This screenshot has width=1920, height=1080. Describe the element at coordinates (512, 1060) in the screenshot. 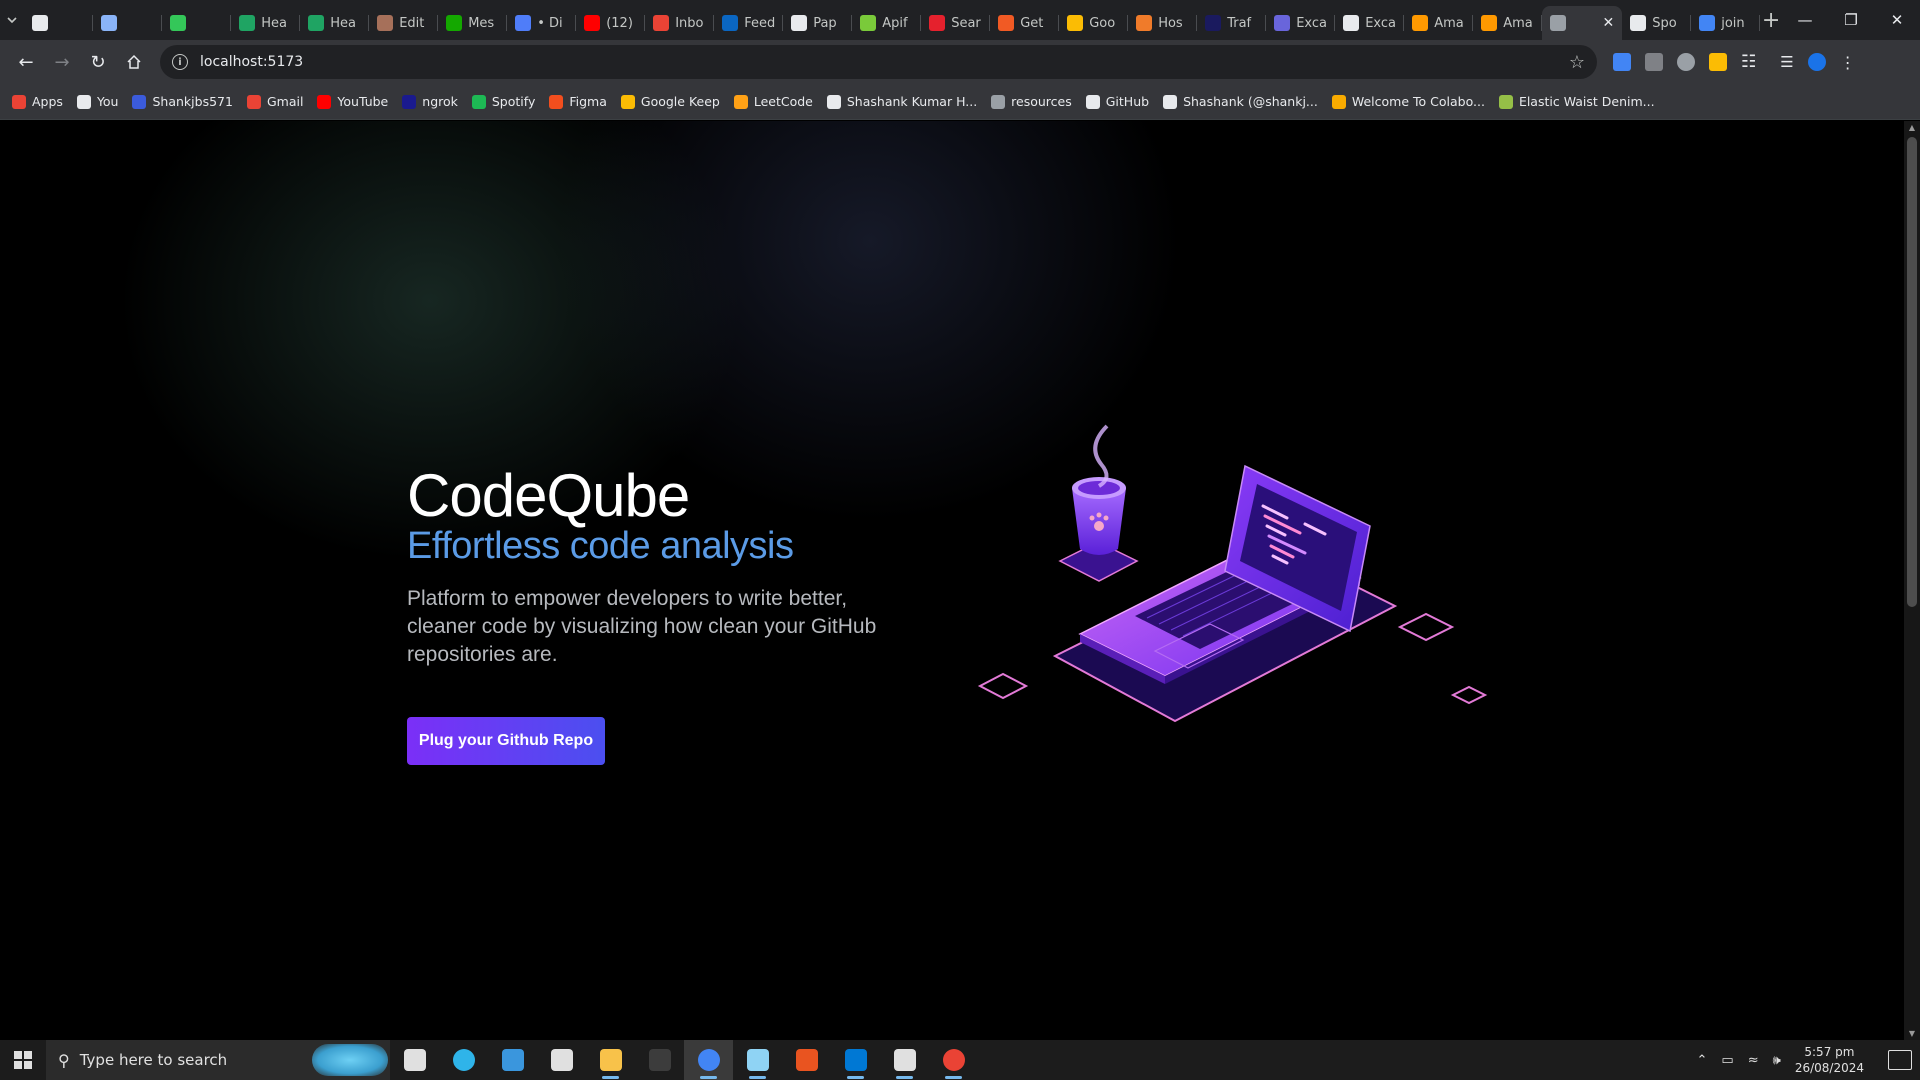

I see `taskbar-store-button` at that location.